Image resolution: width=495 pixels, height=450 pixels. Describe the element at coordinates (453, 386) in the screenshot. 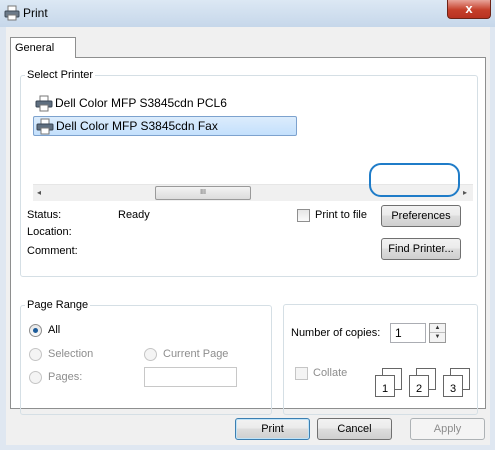

I see `collate-page-icon: 3` at that location.